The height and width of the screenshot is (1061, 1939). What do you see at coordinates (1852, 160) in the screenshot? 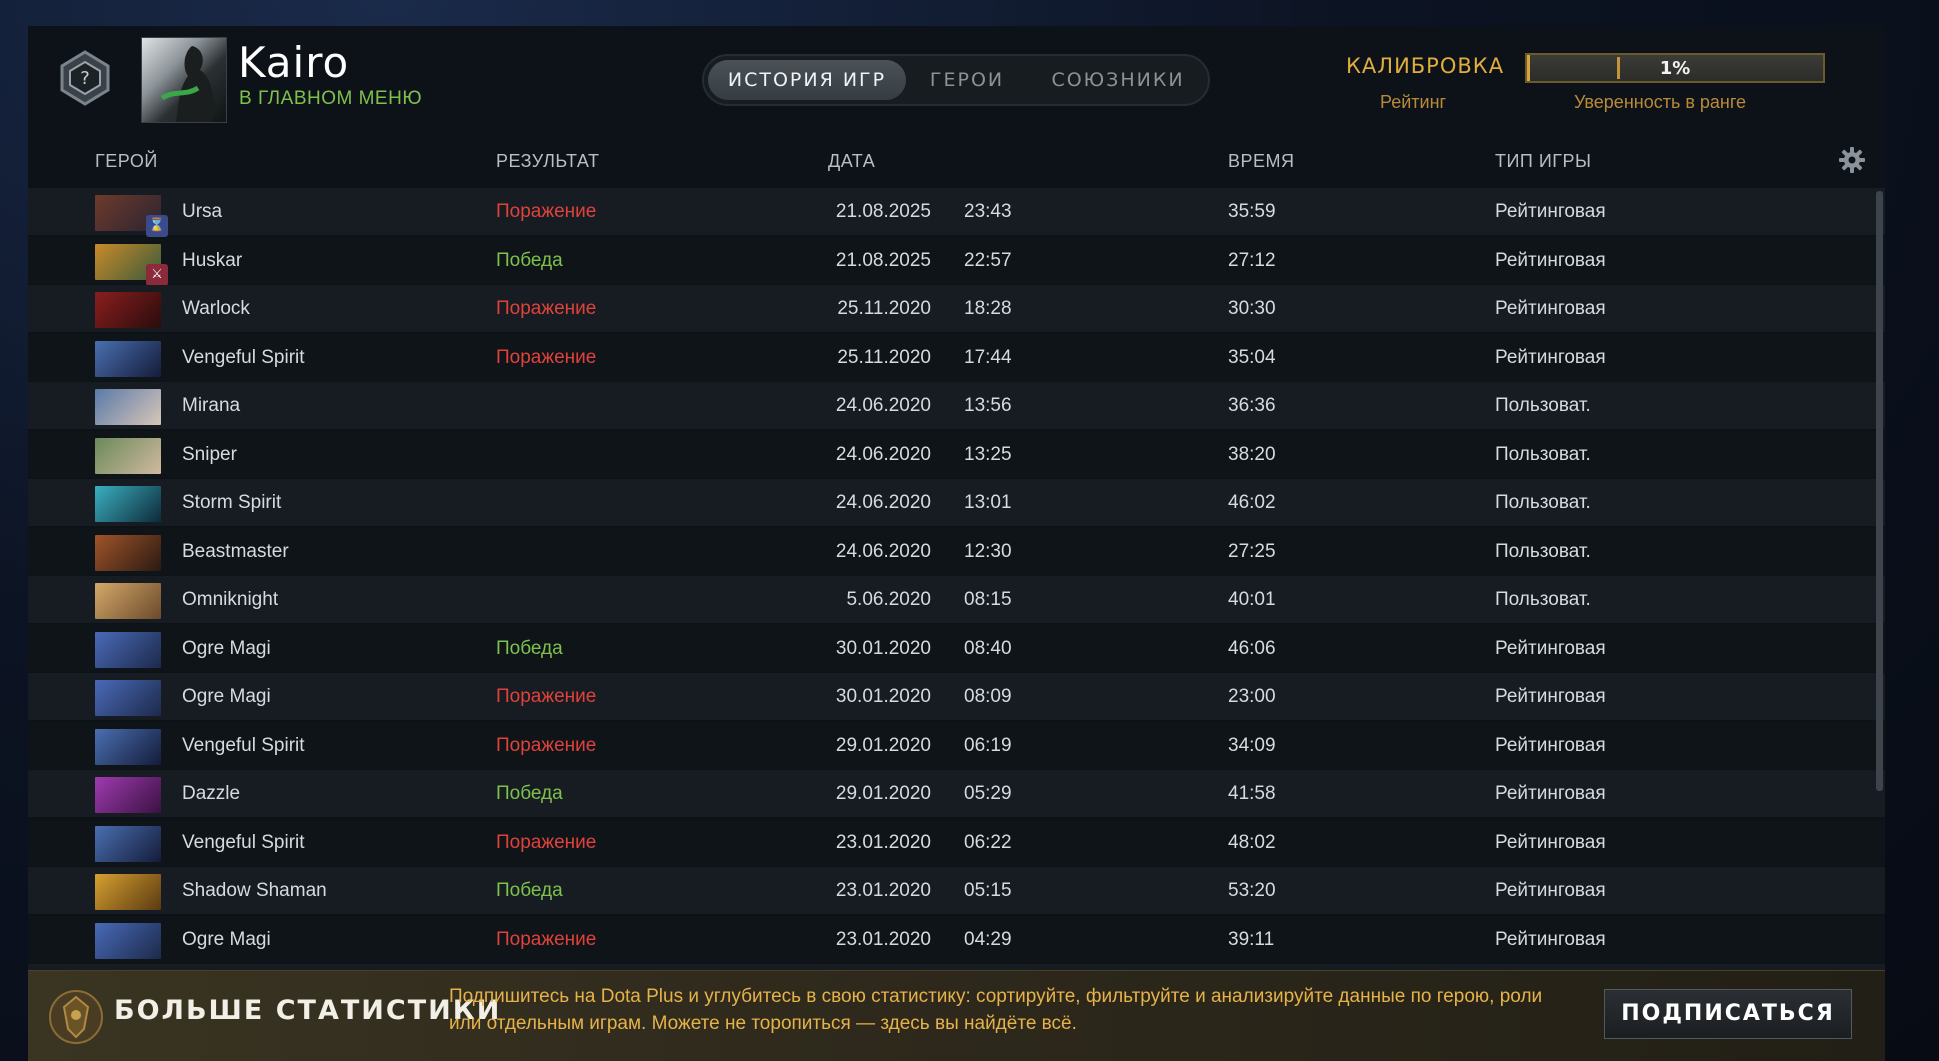
I see `gear-icon` at bounding box center [1852, 160].